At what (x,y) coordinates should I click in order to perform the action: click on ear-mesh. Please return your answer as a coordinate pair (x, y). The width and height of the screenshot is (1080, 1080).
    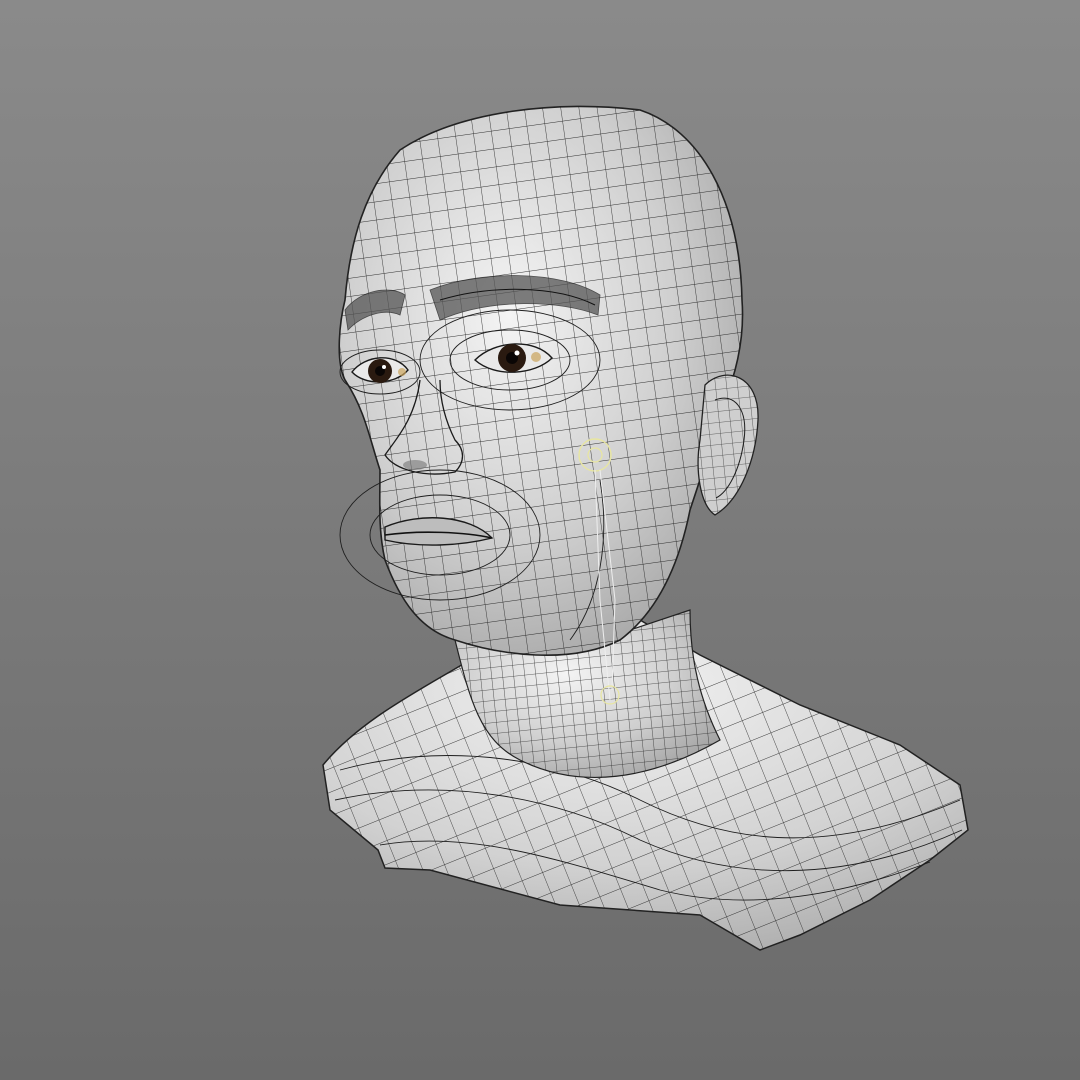
    Looking at the image, I should click on (728, 445).